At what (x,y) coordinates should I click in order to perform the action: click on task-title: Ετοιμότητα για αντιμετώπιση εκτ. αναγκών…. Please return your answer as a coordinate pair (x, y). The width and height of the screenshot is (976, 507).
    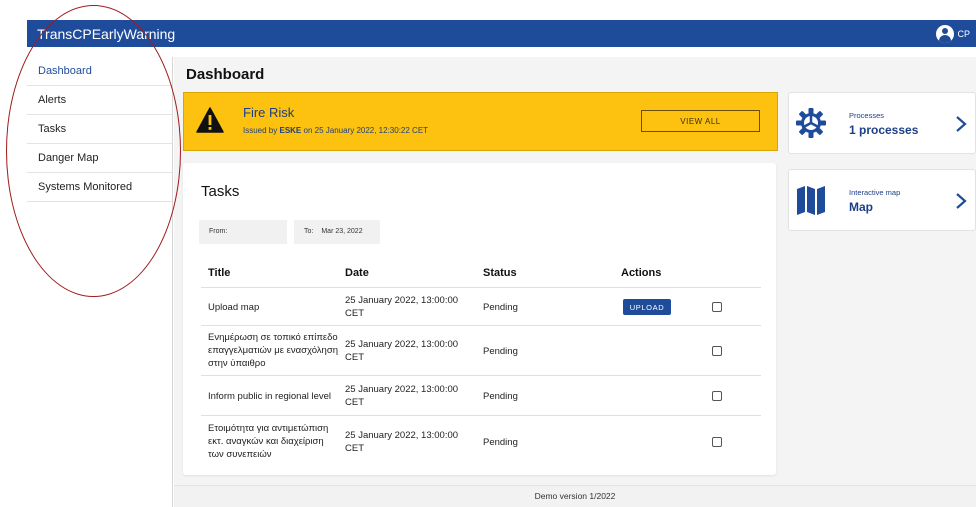
    Looking at the image, I should click on (268, 441).